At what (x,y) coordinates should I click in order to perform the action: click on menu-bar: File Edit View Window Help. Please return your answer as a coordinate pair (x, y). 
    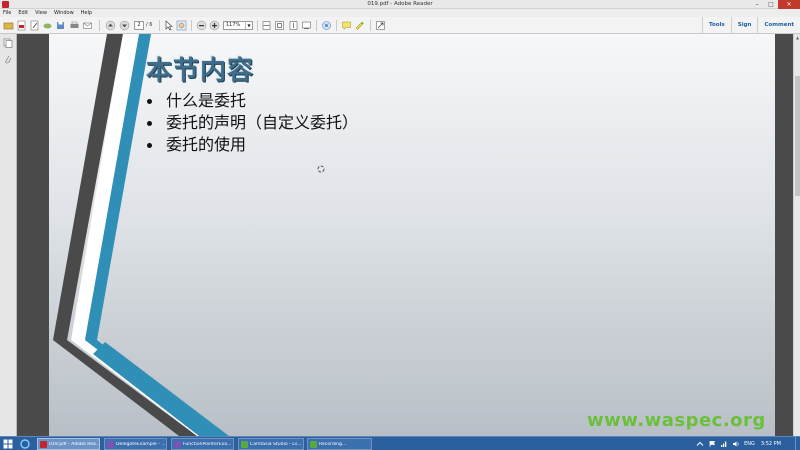
    Looking at the image, I should click on (400, 13).